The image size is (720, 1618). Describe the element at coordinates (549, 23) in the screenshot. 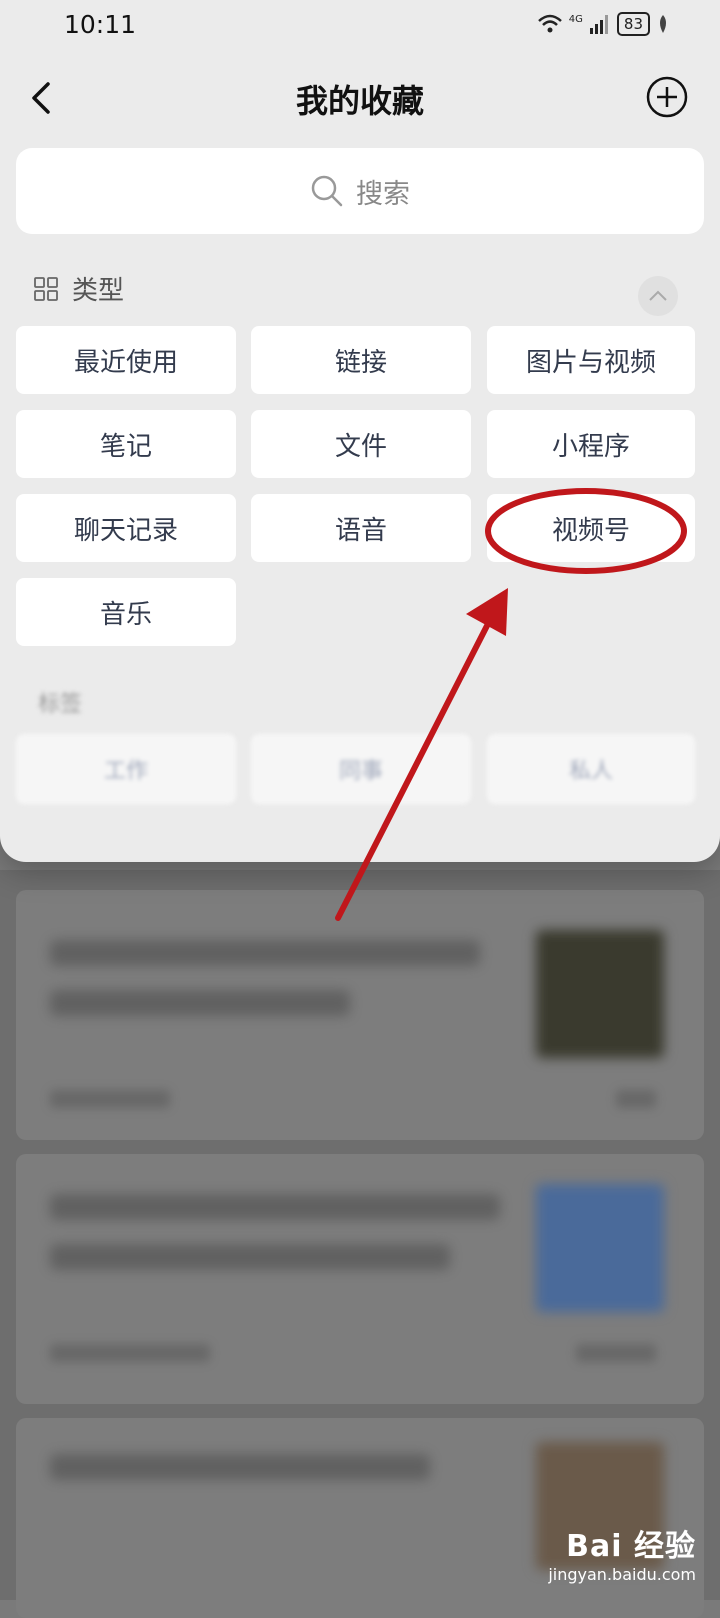

I see `wifi-icon` at that location.